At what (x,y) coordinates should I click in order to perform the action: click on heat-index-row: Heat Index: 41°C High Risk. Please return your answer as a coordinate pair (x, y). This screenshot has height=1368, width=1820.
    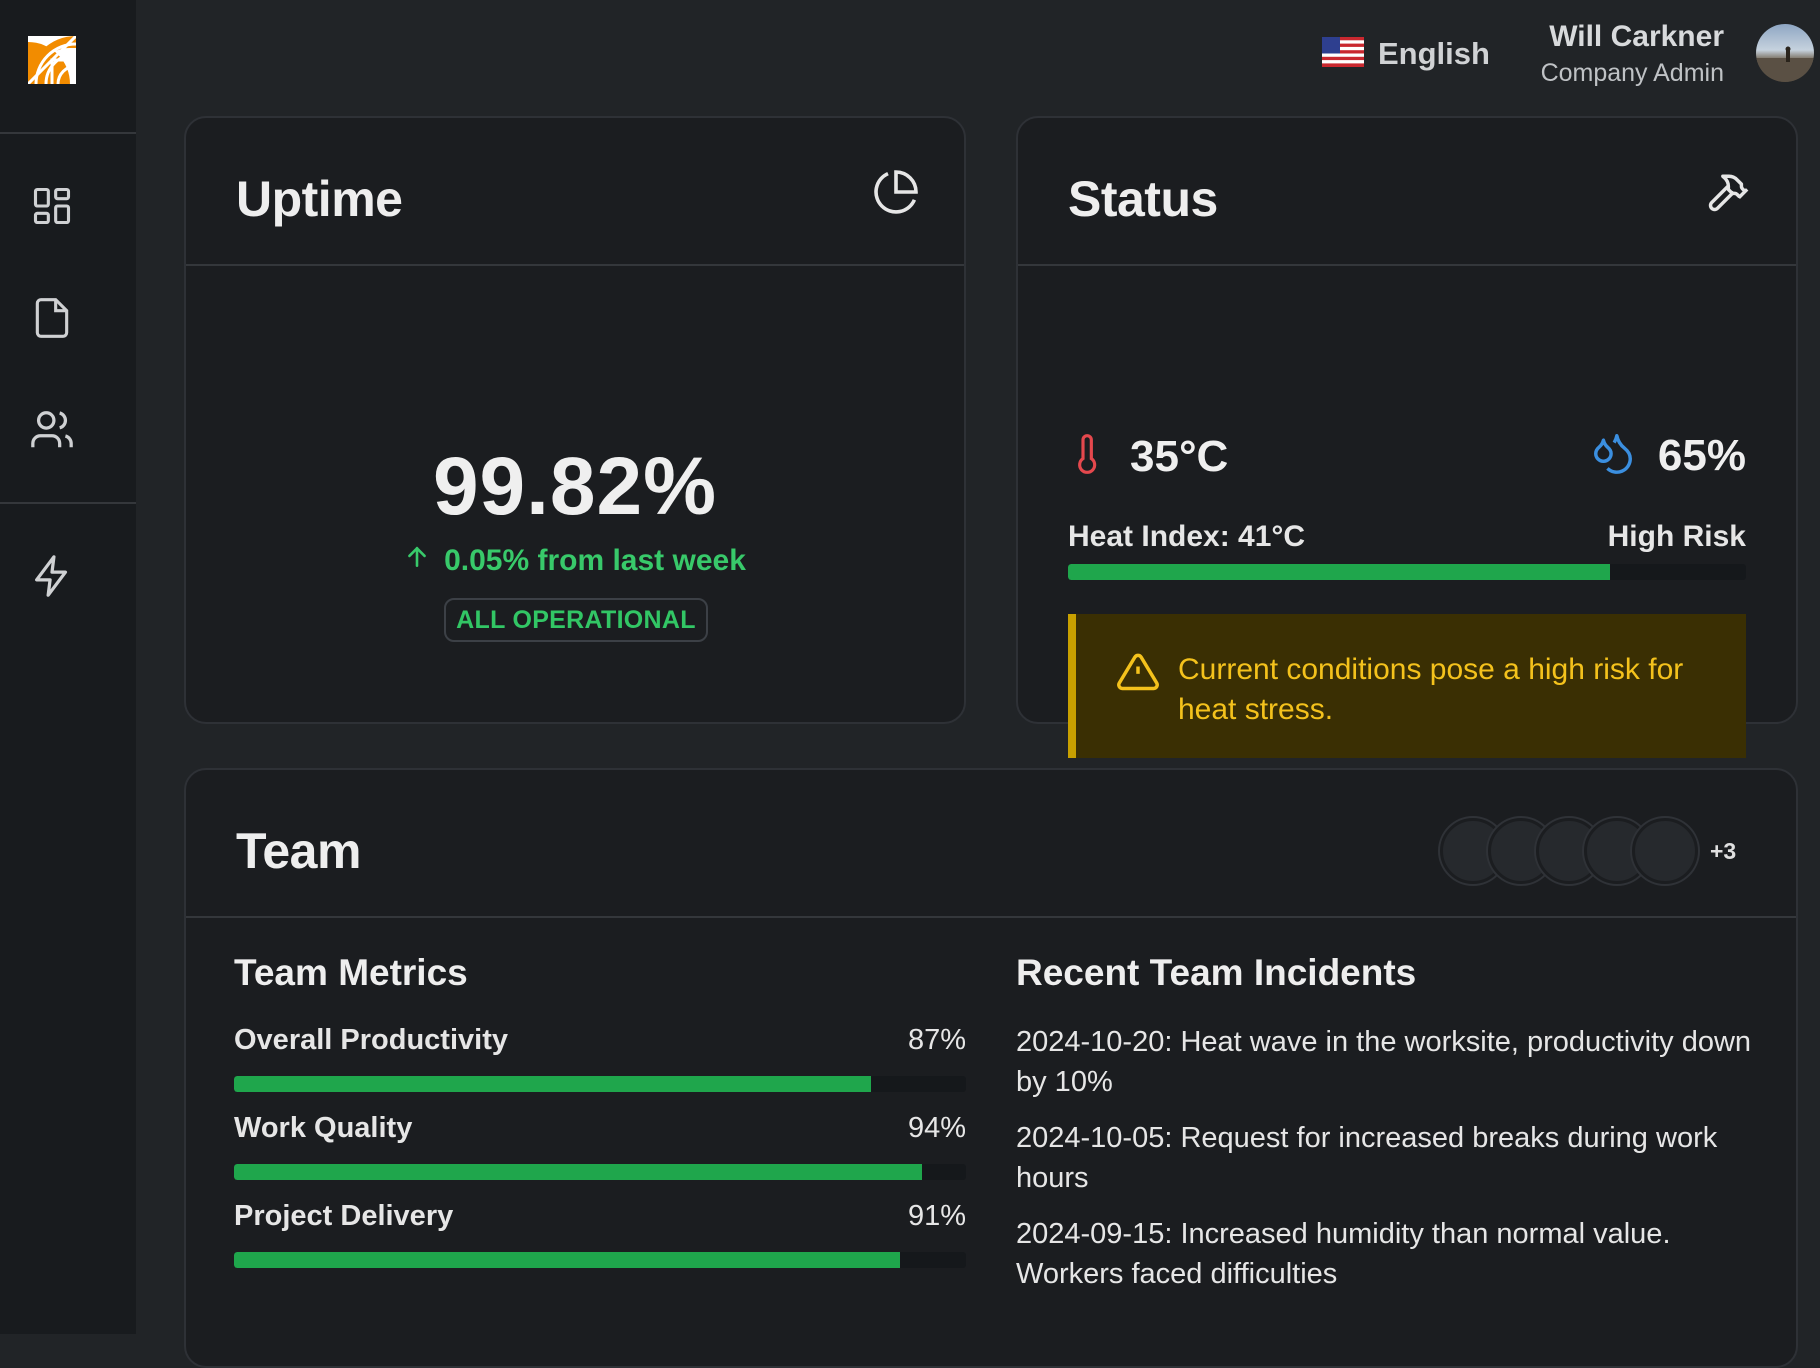
    Looking at the image, I should click on (1407, 537).